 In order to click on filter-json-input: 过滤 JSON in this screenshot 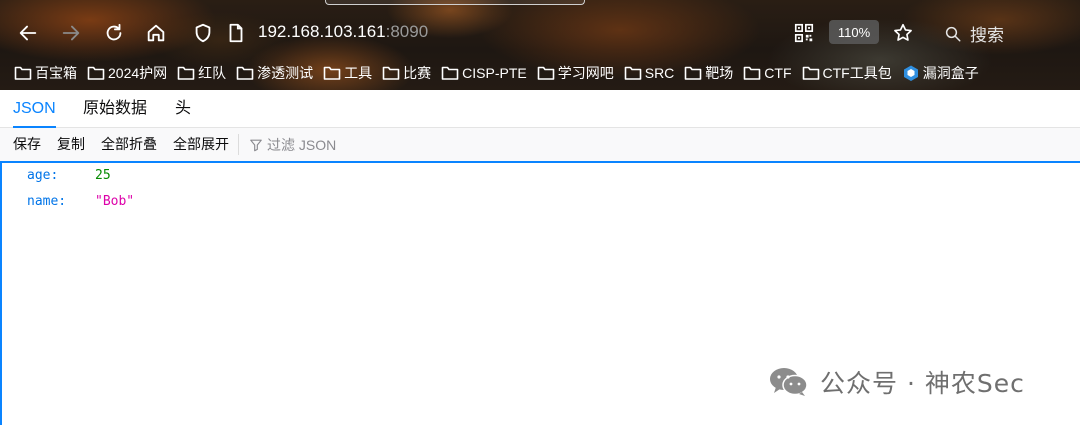, I will do `click(292, 144)`.